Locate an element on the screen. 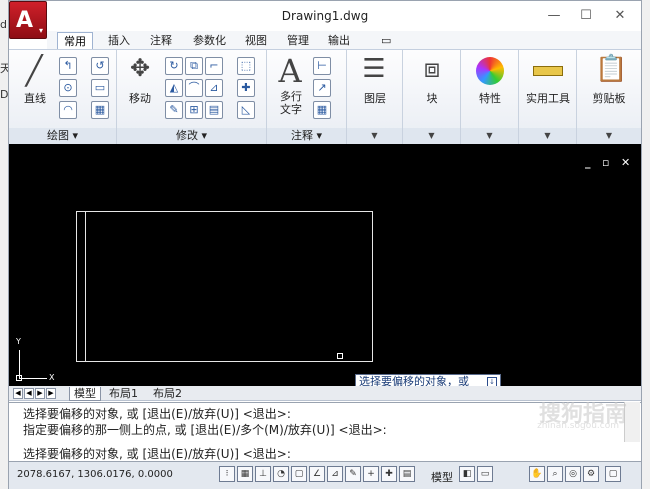  move-icon: ✥ is located at coordinates (140, 68).